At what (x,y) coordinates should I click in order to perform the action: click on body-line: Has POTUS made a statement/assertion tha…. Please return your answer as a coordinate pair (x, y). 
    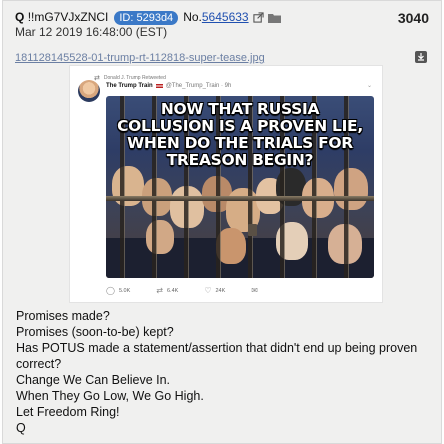
    Looking at the image, I should click on (217, 356).